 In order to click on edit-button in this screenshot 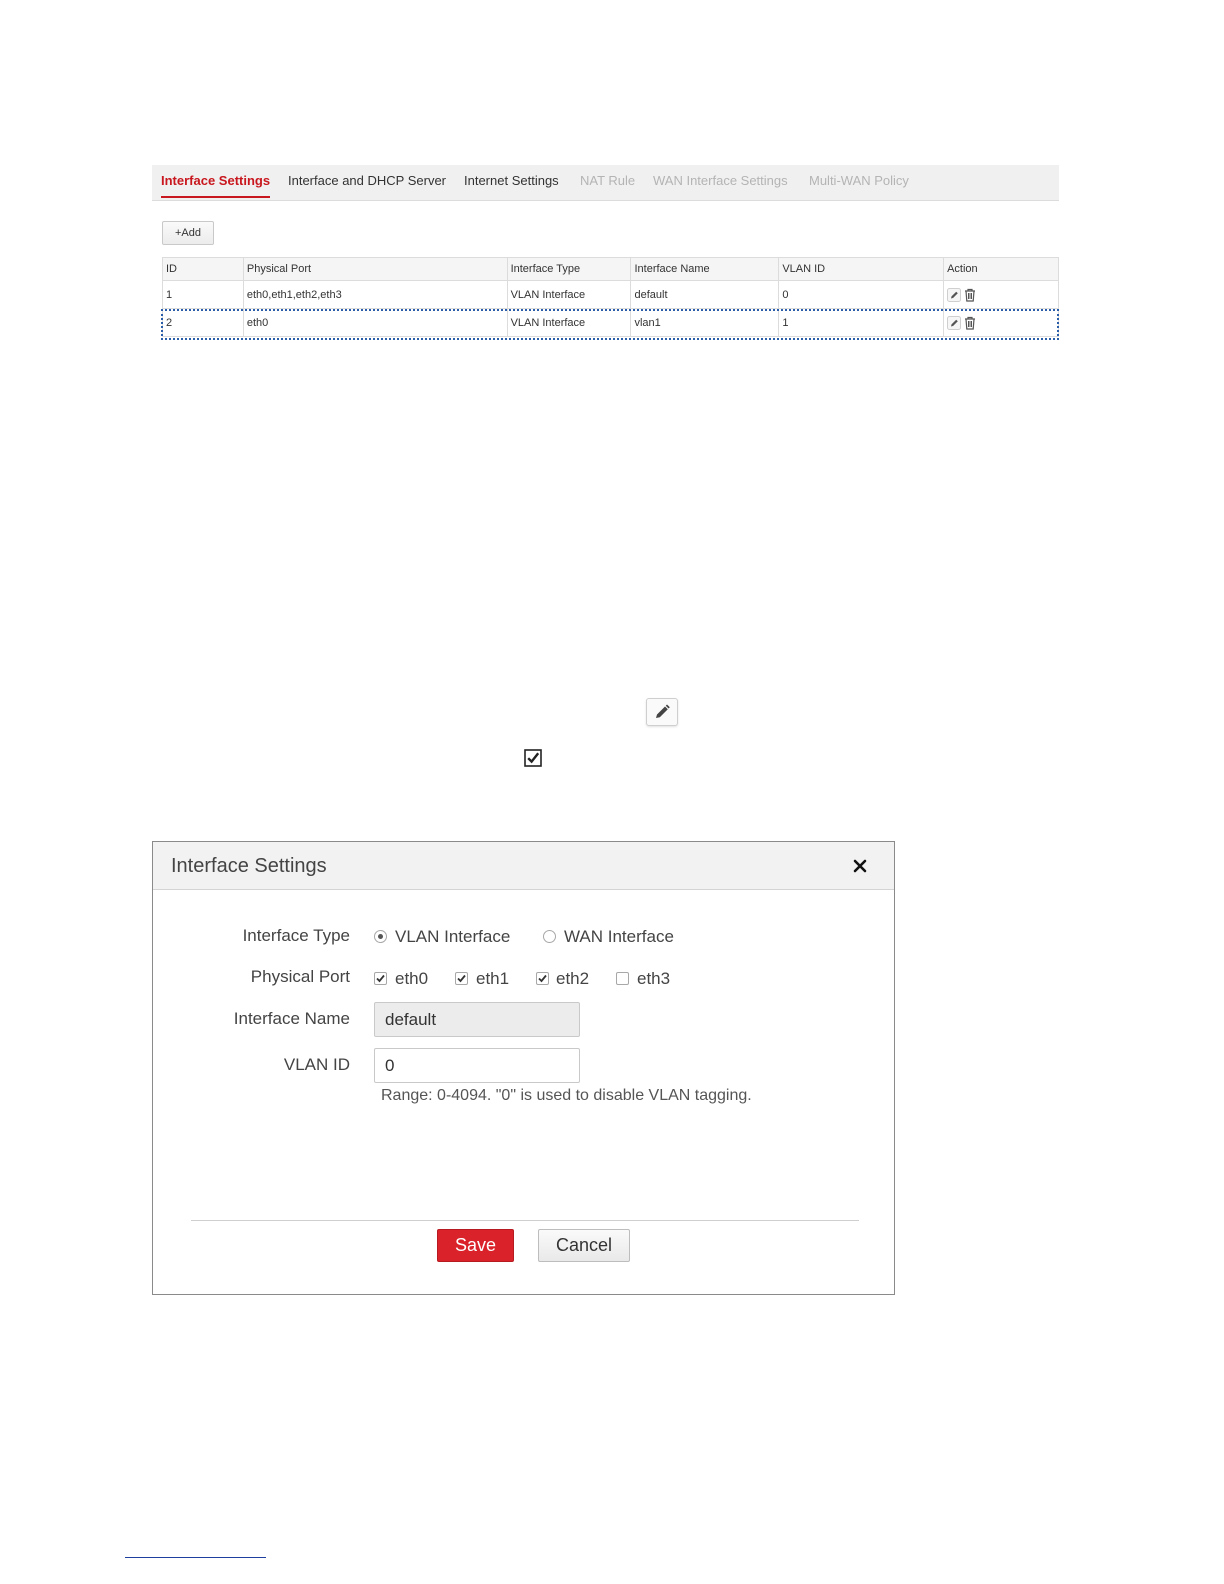, I will do `click(662, 712)`.